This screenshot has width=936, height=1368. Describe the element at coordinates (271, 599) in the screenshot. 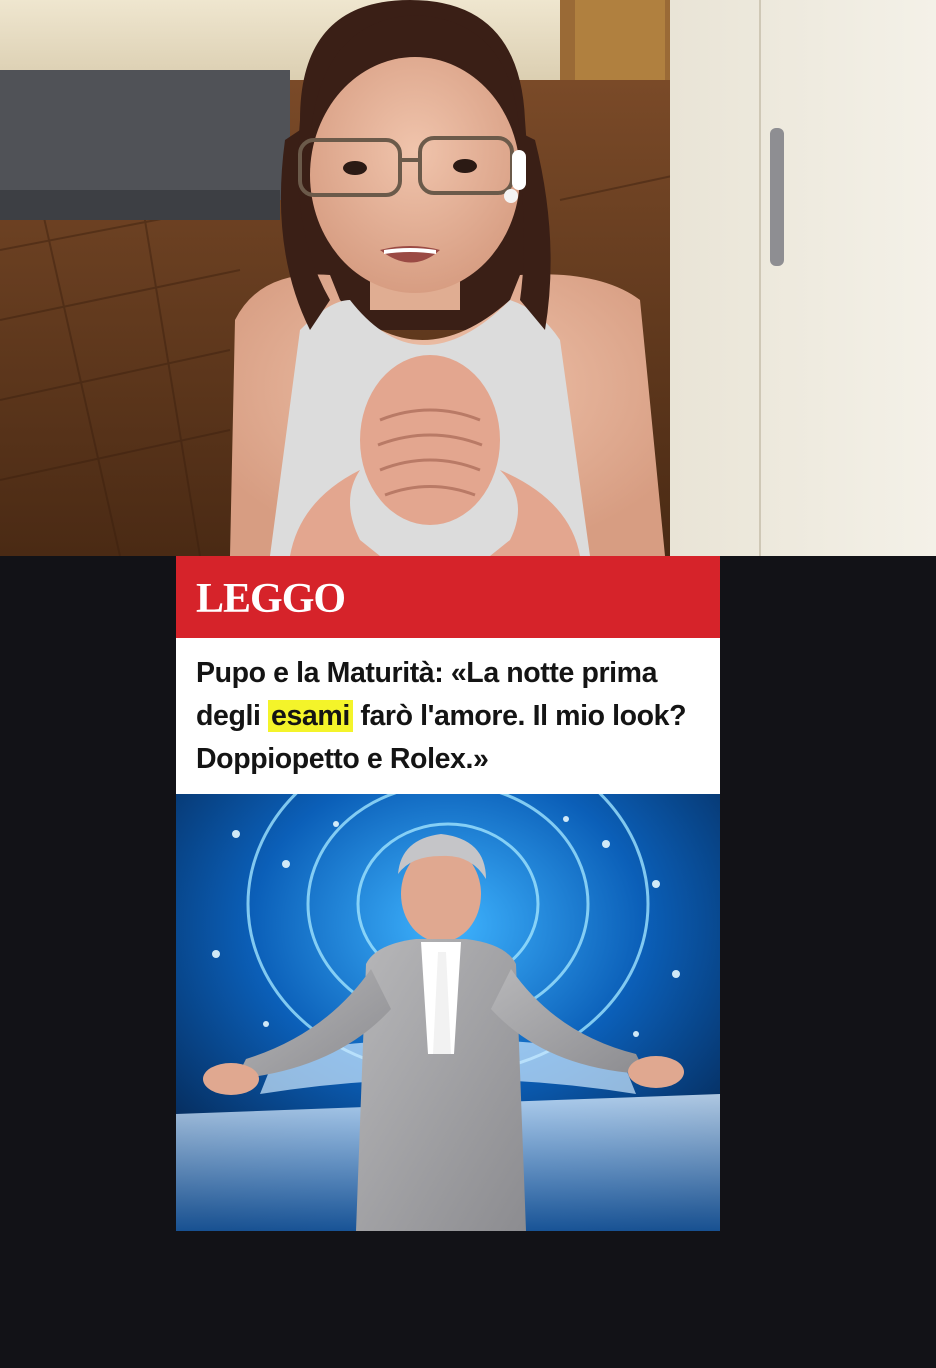

I see `leggo-logo: LEGGO` at that location.